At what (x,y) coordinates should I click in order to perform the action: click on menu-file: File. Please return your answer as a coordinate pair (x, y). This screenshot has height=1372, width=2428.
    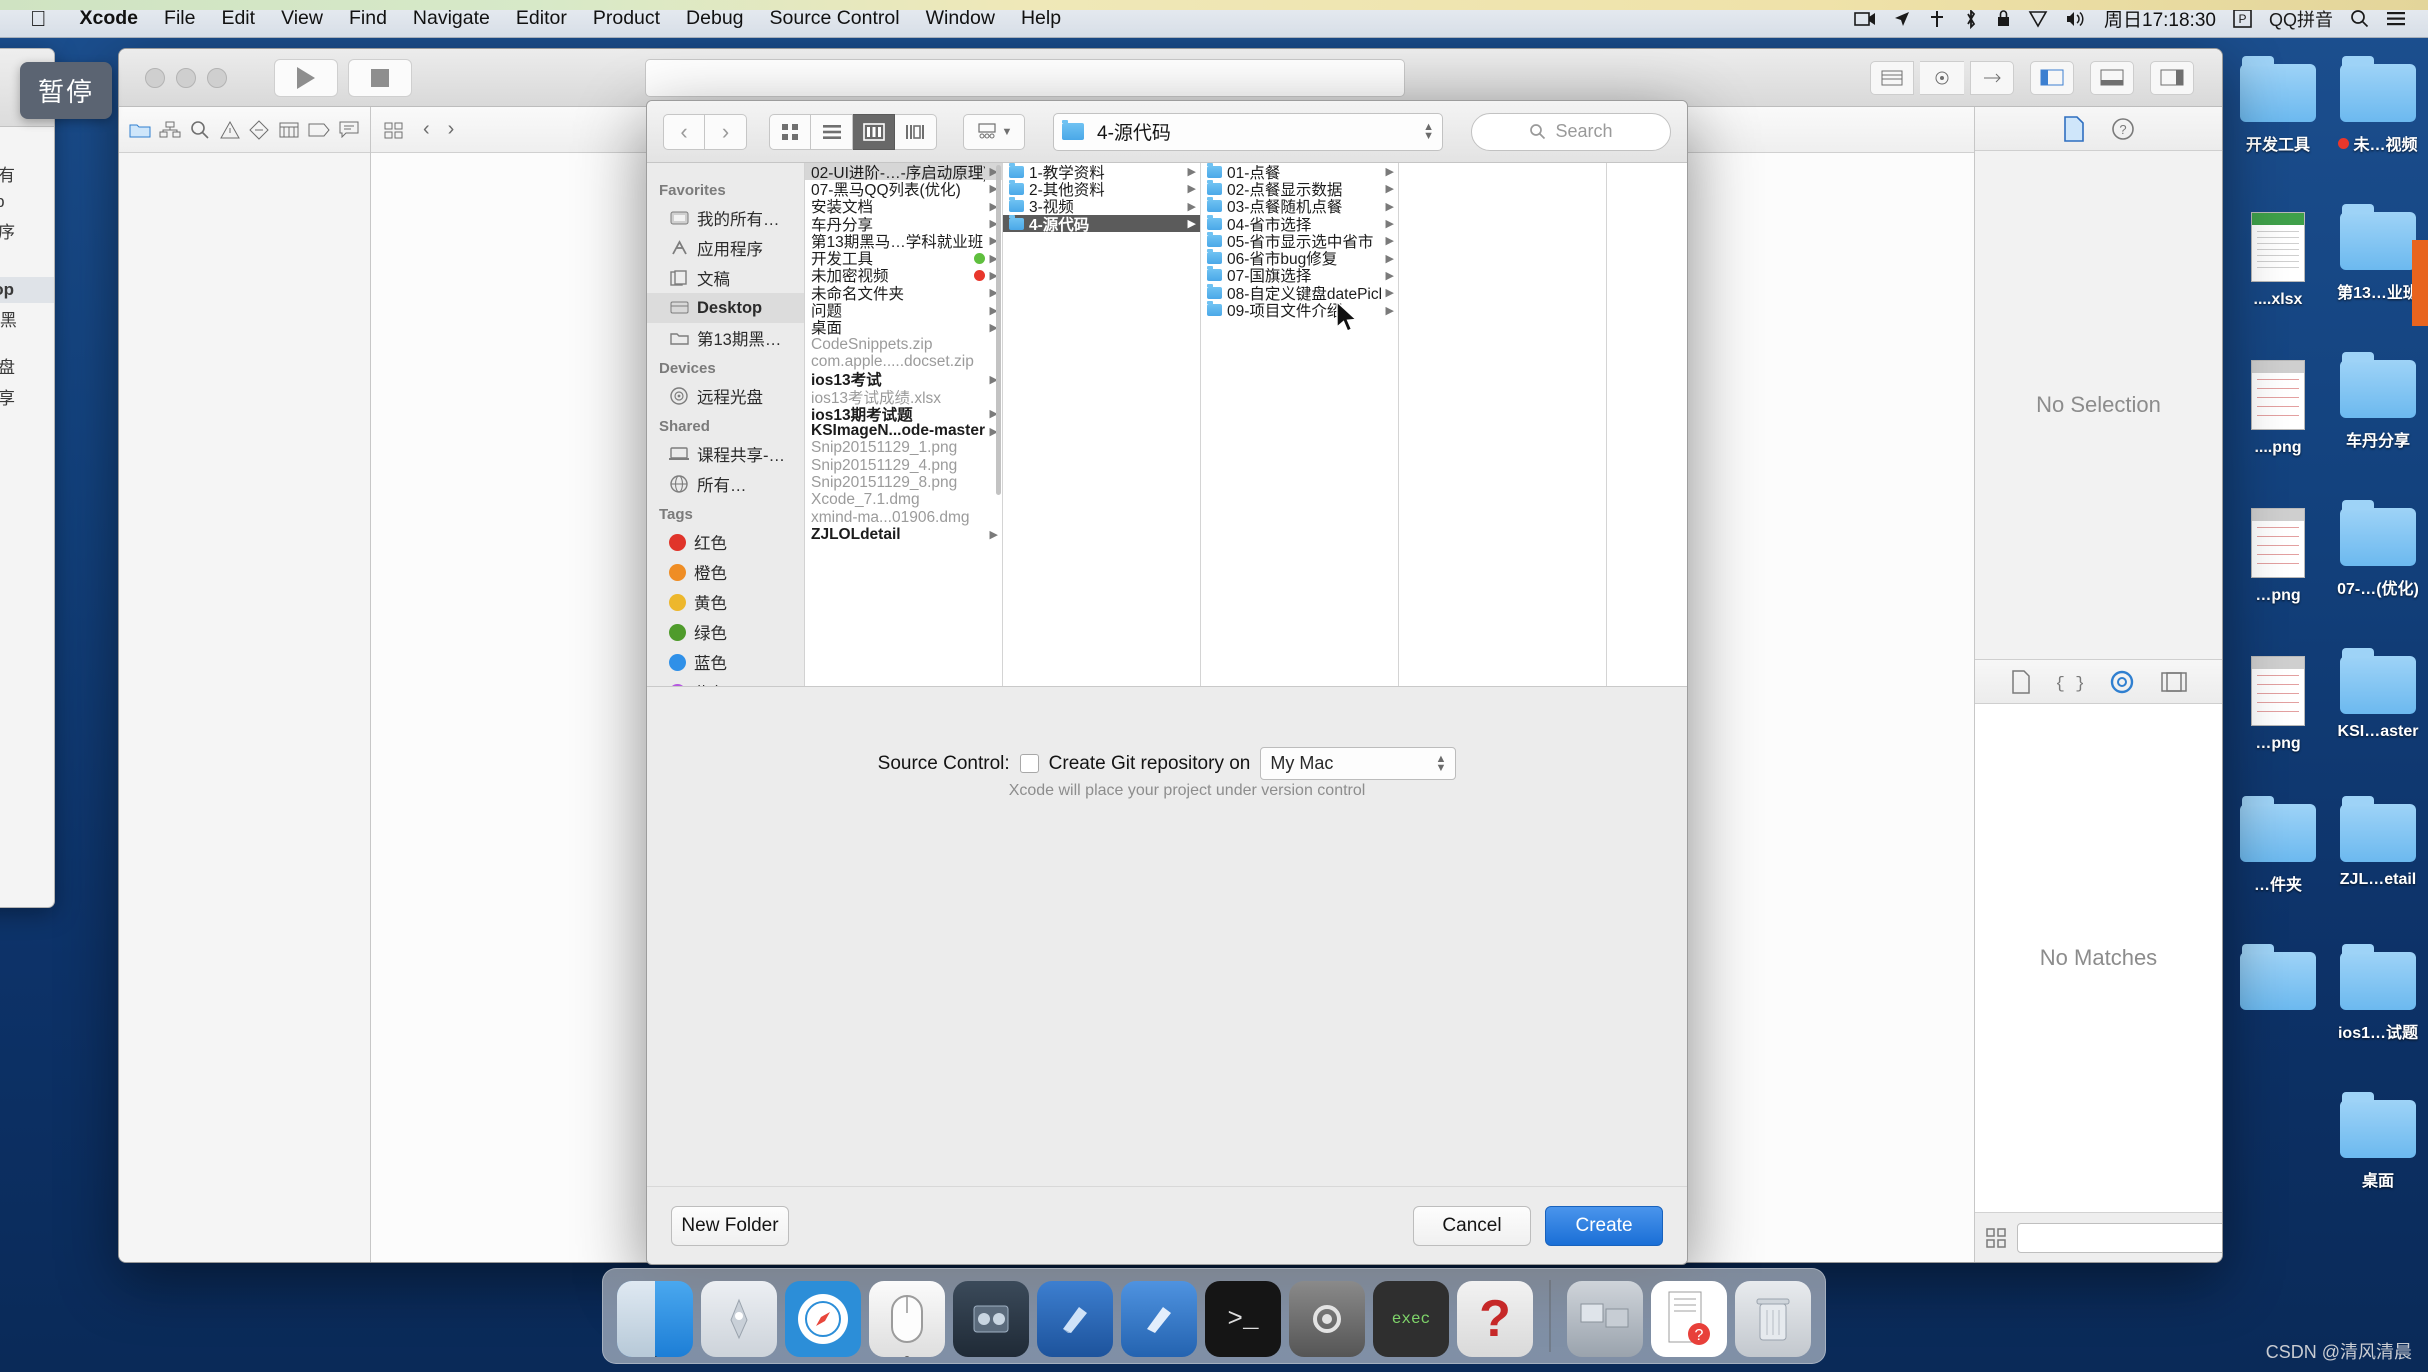
    Looking at the image, I should click on (179, 18).